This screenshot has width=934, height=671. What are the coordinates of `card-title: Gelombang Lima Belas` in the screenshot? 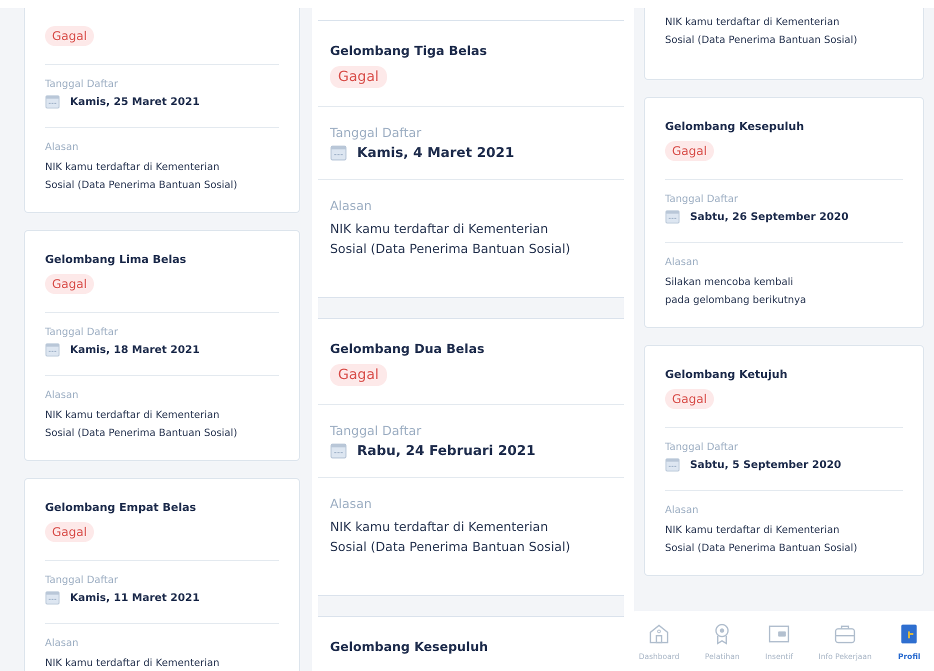 It's located at (116, 259).